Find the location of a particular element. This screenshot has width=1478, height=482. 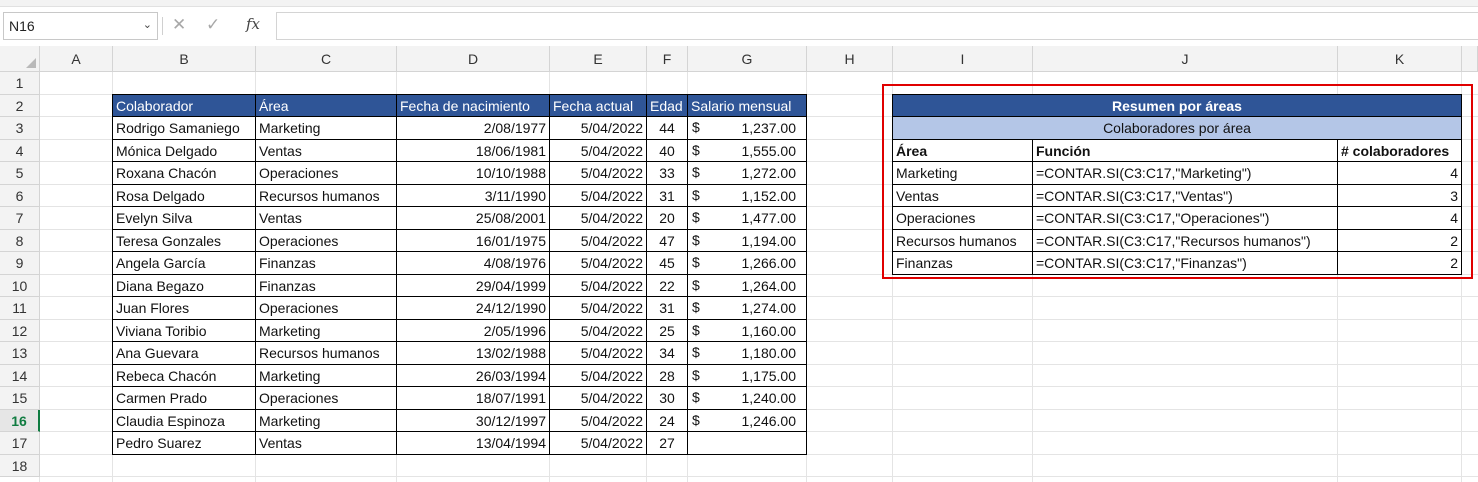

row-header-6: 6 is located at coordinates (20, 196).